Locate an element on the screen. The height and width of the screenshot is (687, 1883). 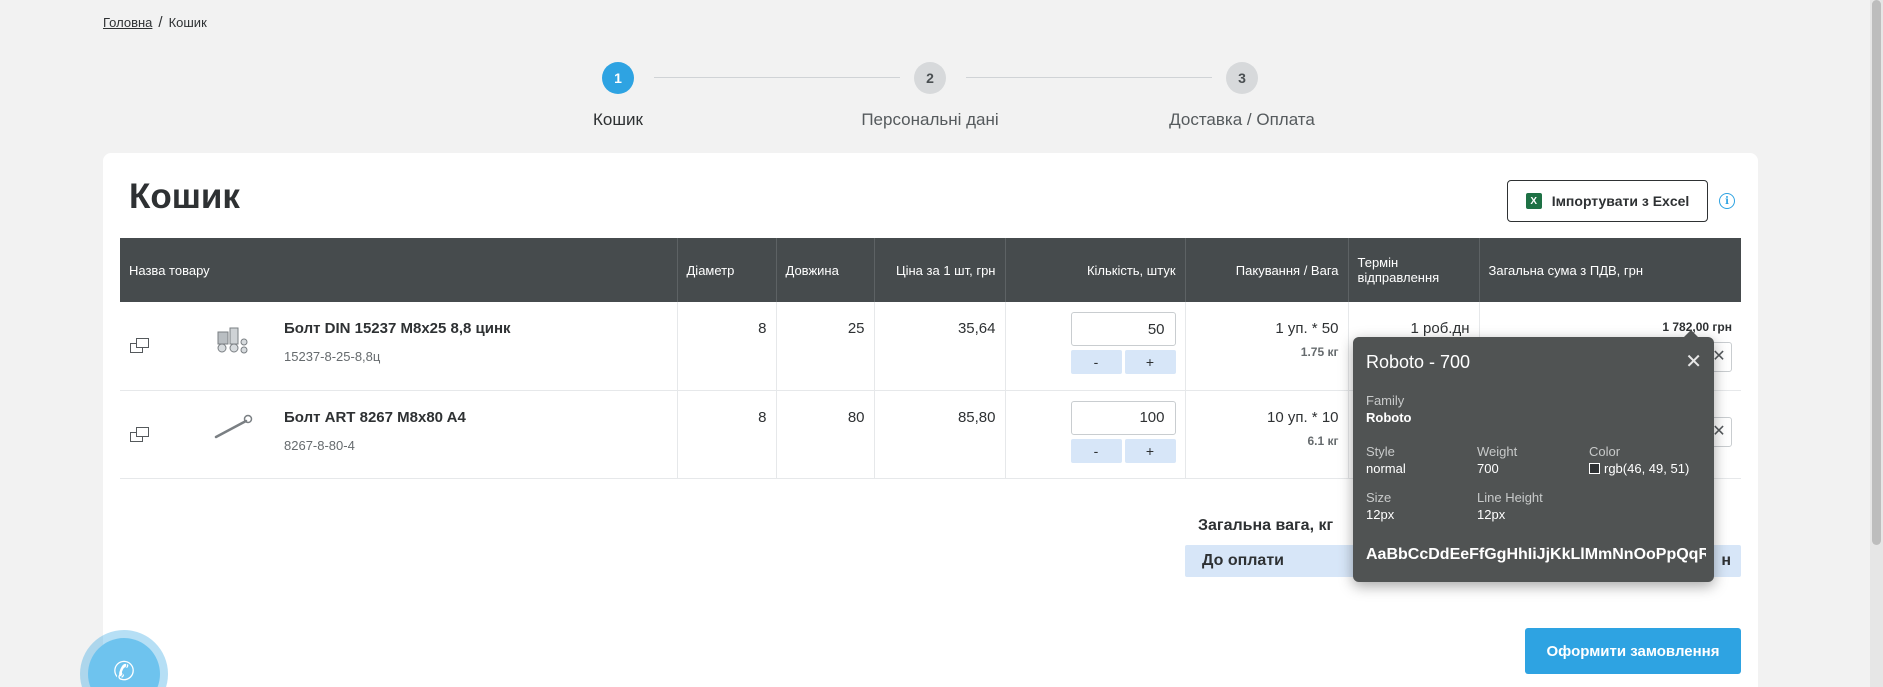
inspector-size-label: Size is located at coordinates (1379, 497).